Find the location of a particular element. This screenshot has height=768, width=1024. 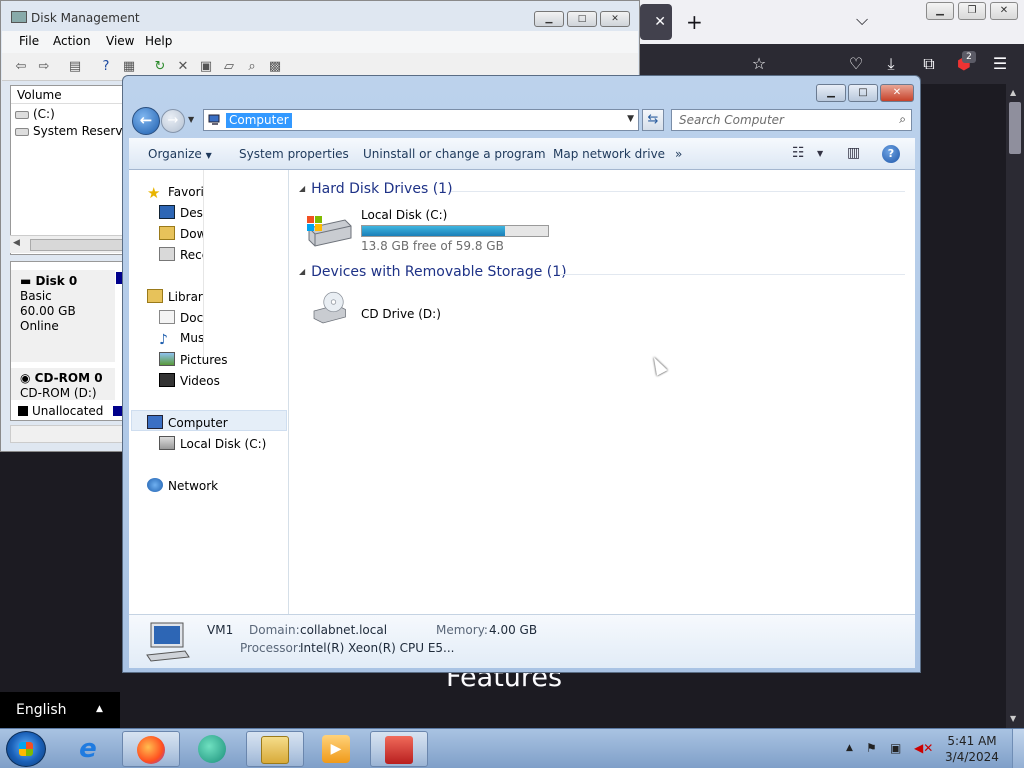

hard-drive-icon is located at coordinates (329, 231).